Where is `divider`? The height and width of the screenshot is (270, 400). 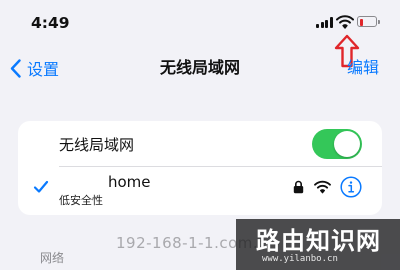
divider is located at coordinates (220, 166).